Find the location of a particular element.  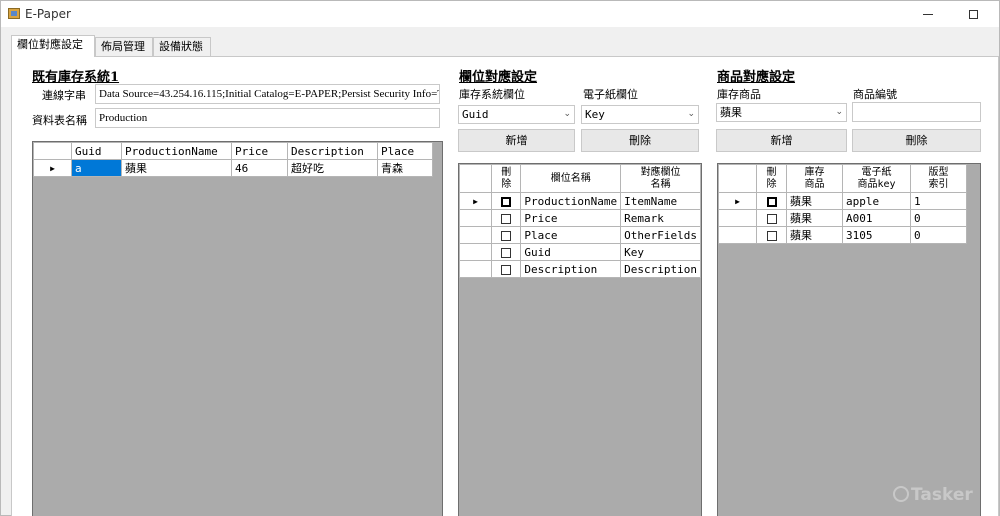

cell-guid: a is located at coordinates (96, 168).